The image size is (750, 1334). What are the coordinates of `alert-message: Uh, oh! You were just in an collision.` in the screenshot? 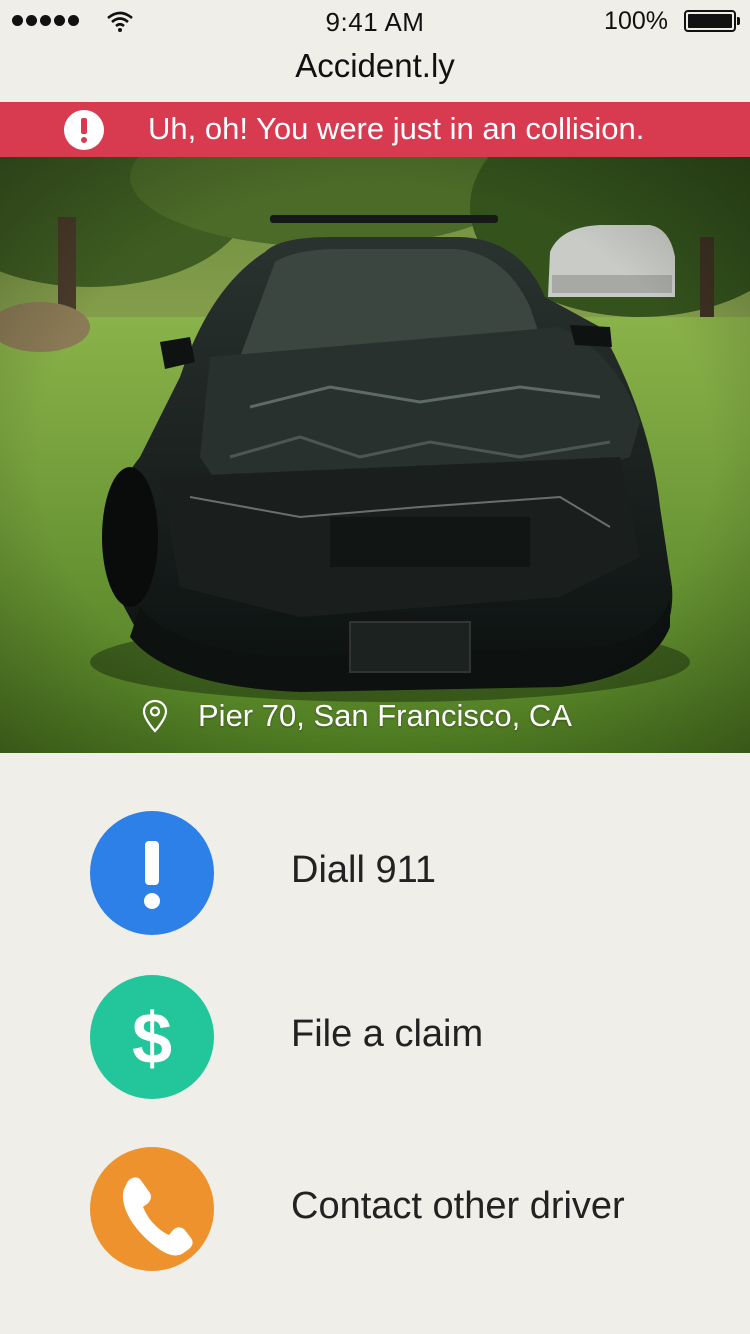 It's located at (396, 128).